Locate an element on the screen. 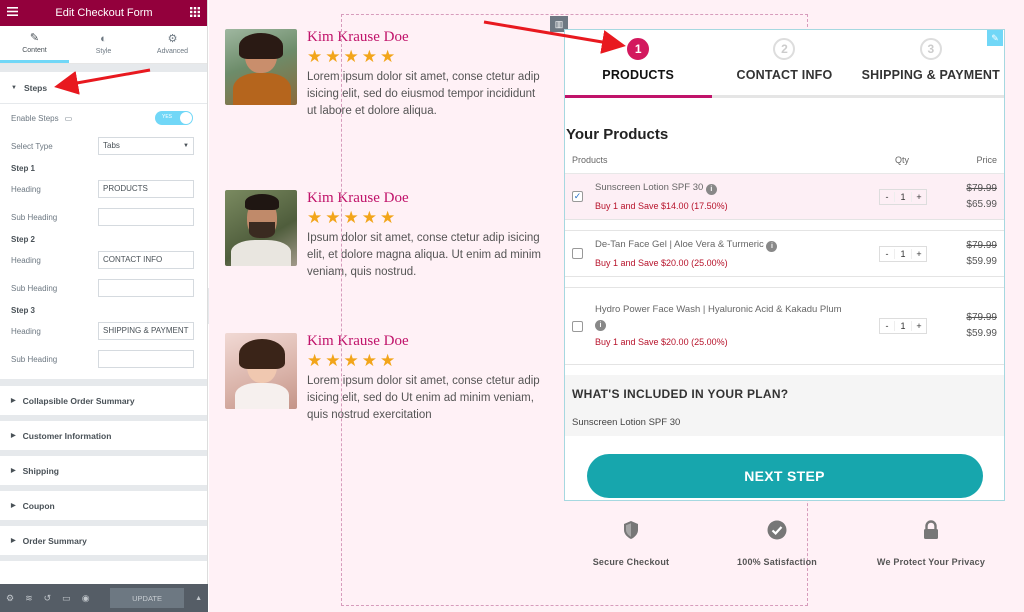 The width and height of the screenshot is (1024, 612). pencil-icon: ✎ is located at coordinates (34, 37).